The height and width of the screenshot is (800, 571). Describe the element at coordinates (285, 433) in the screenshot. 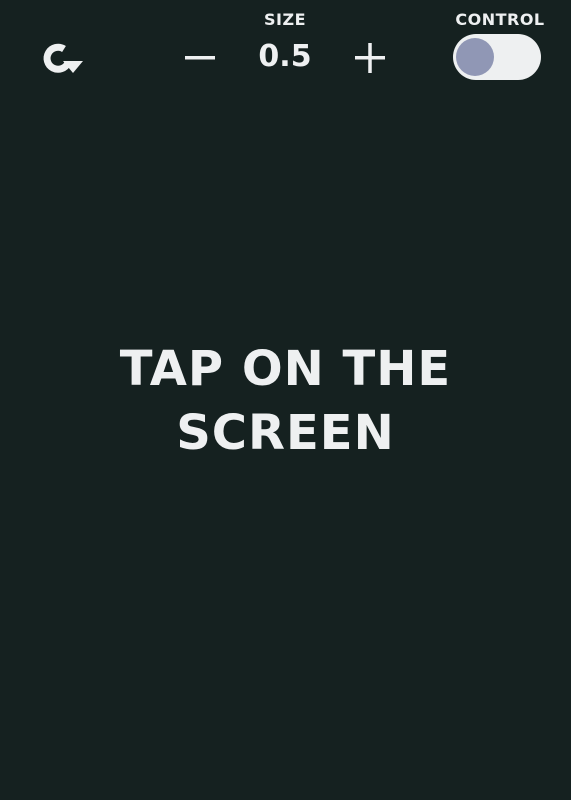

I see `tap-prompt-line-2: SCREEN` at that location.